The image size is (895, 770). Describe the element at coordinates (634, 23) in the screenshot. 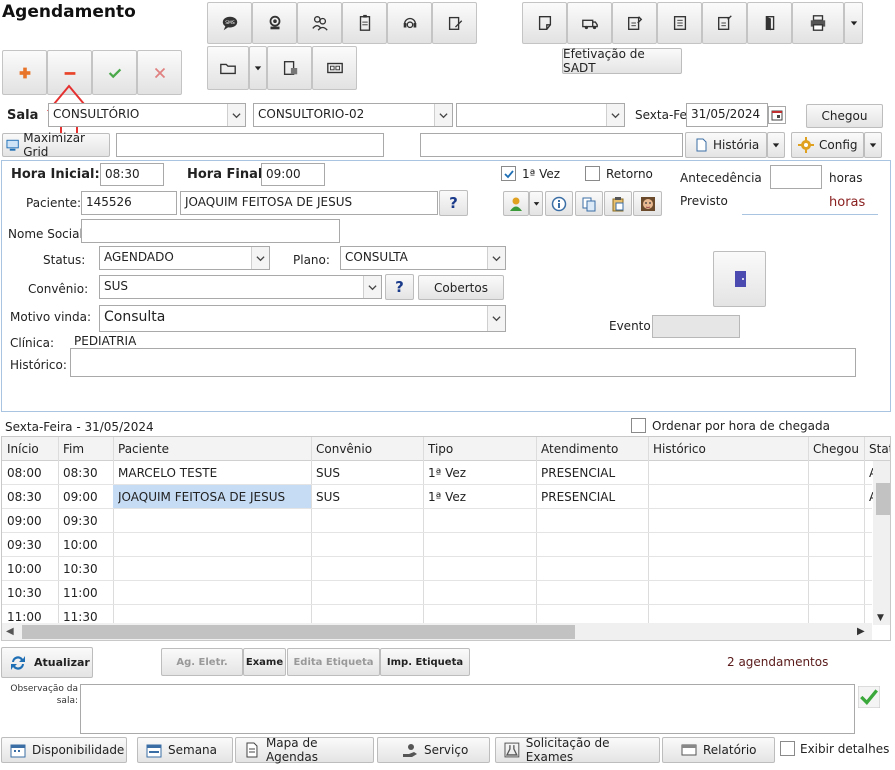

I see `report-button` at that location.